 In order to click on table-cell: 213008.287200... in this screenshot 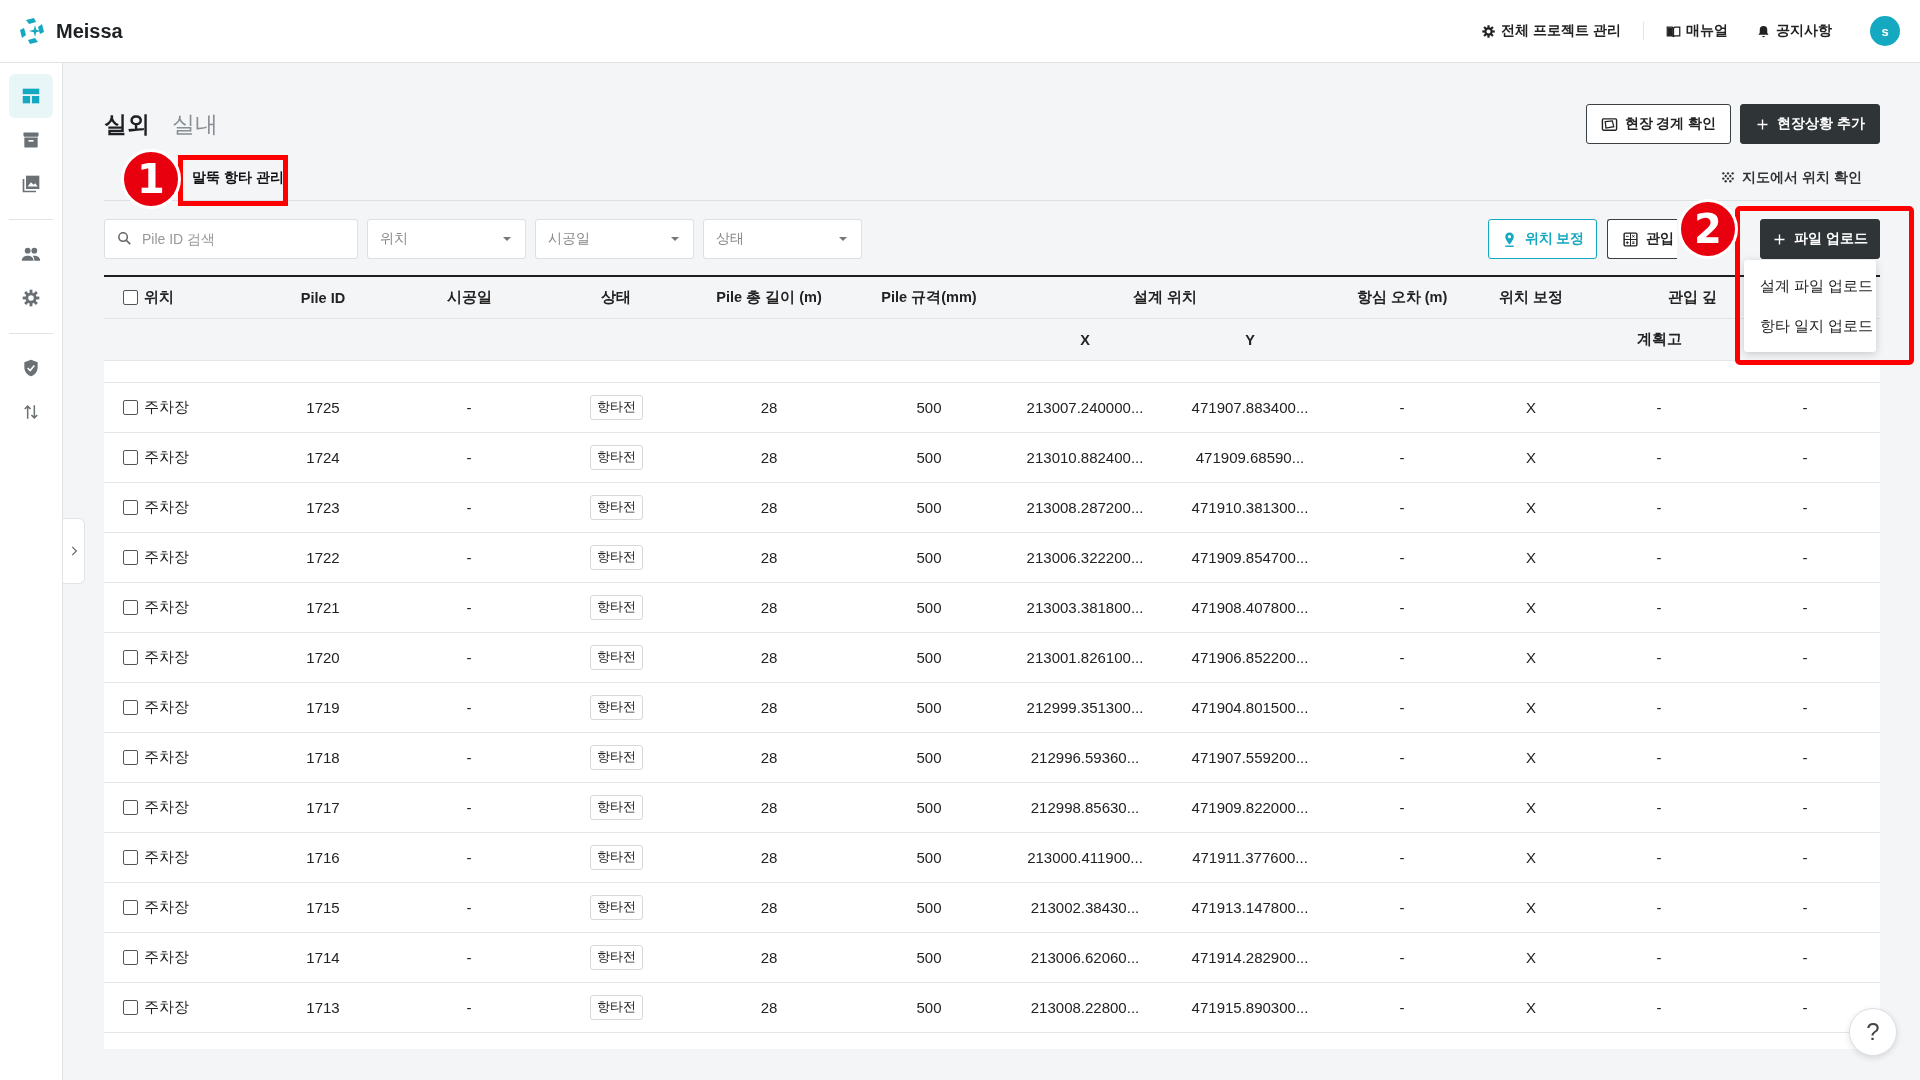, I will do `click(1085, 507)`.